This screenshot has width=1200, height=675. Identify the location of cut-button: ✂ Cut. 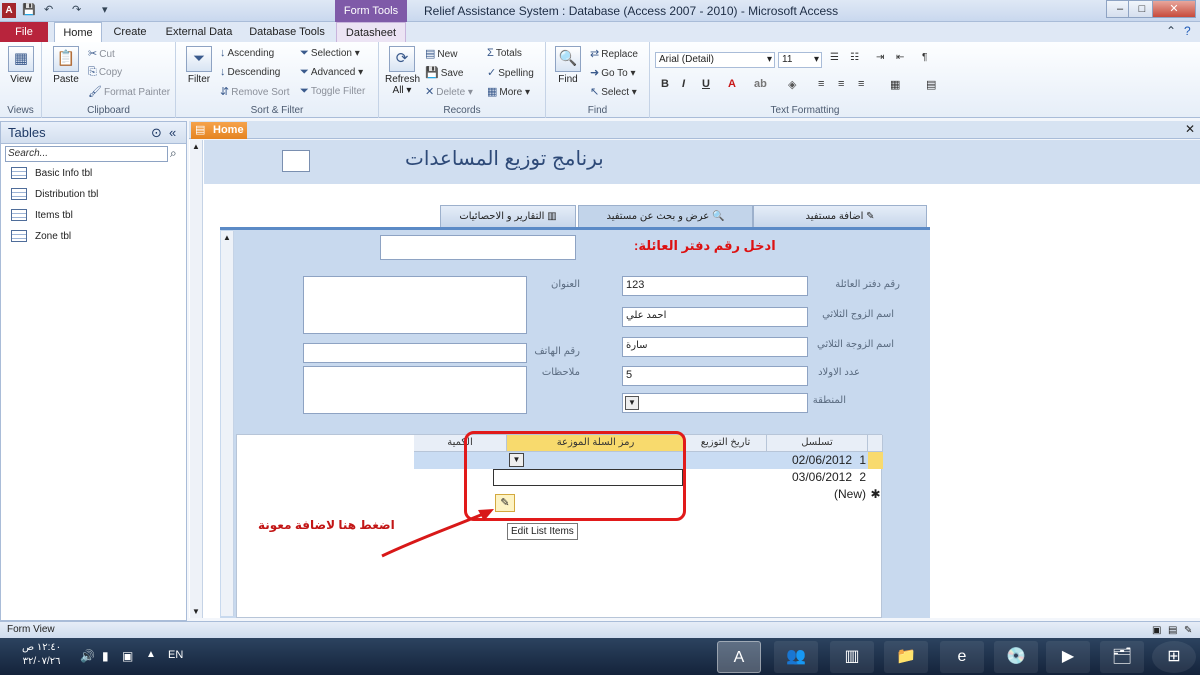
(101, 53).